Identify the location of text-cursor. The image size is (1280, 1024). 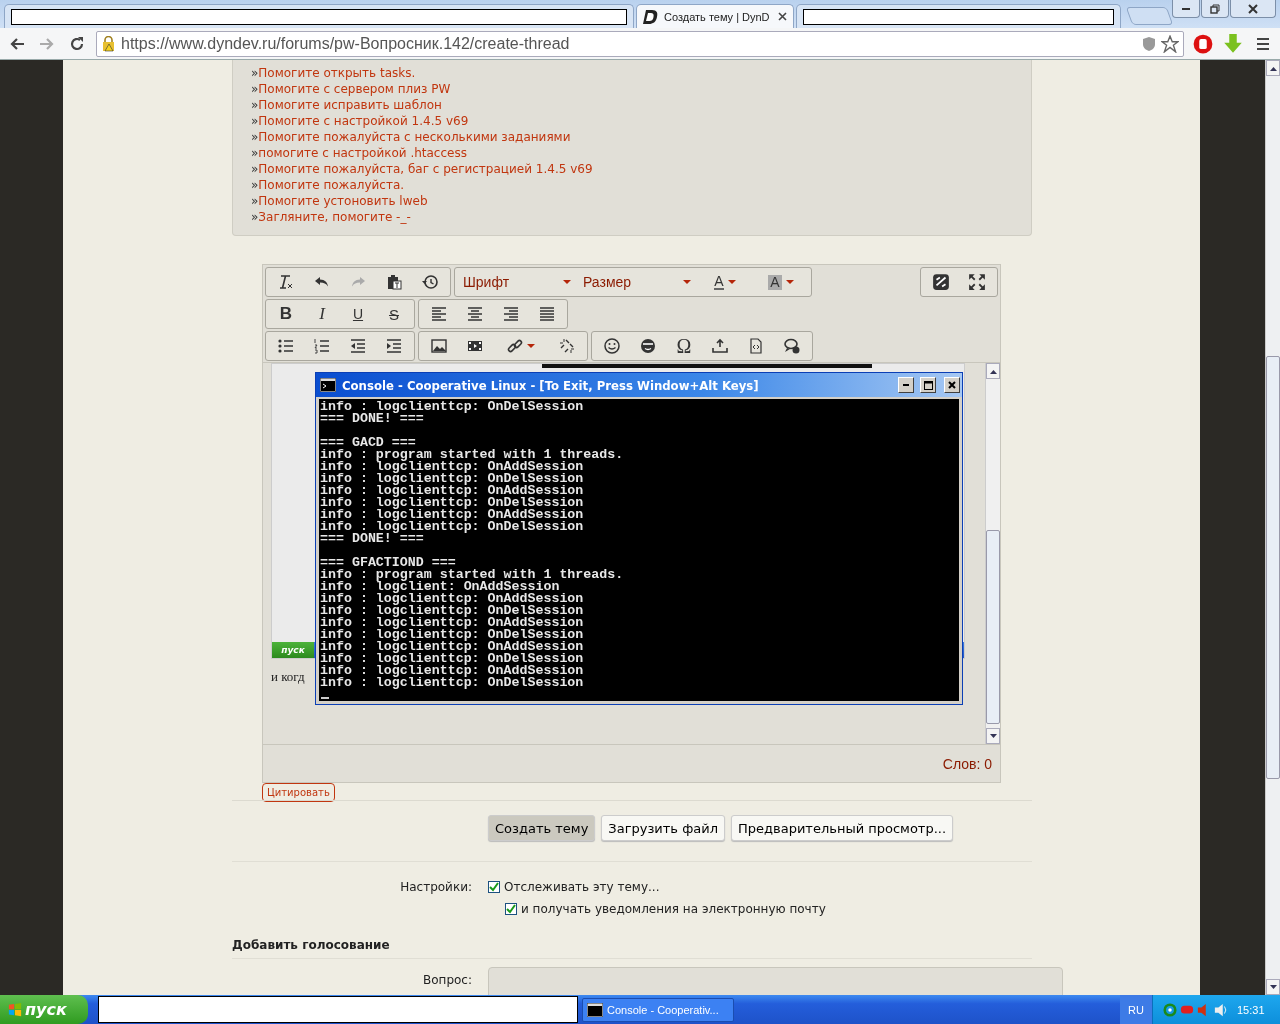
(325, 698).